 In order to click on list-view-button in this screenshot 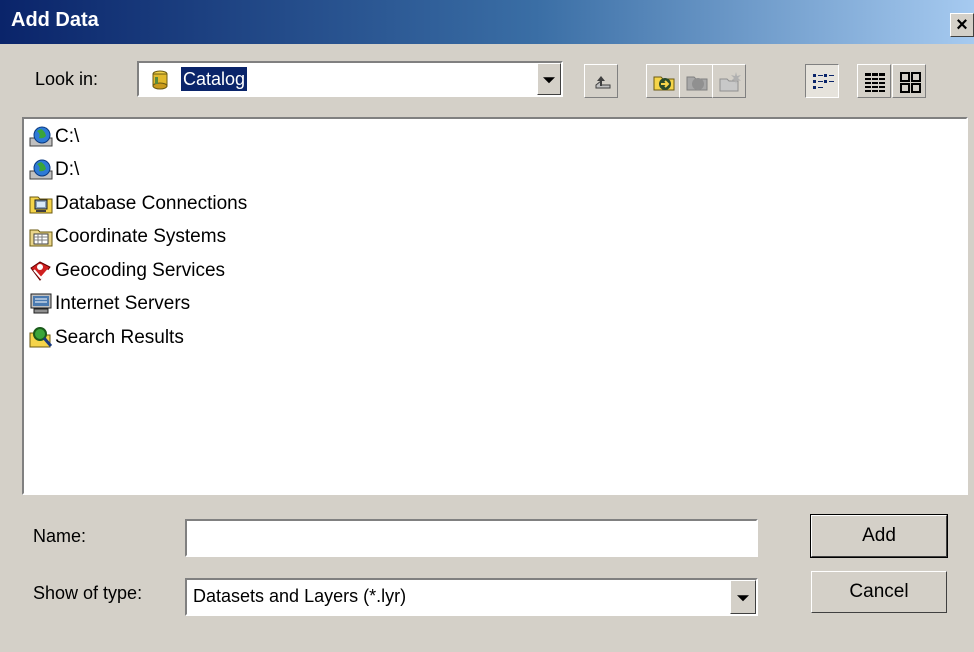, I will do `click(822, 81)`.